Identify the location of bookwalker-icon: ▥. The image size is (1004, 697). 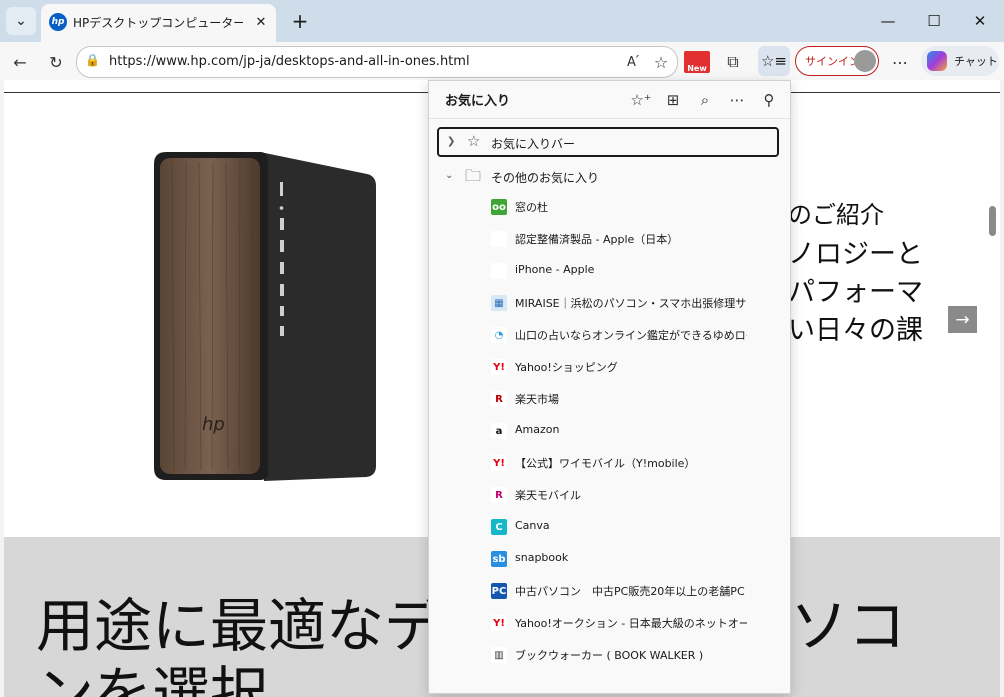
(499, 655).